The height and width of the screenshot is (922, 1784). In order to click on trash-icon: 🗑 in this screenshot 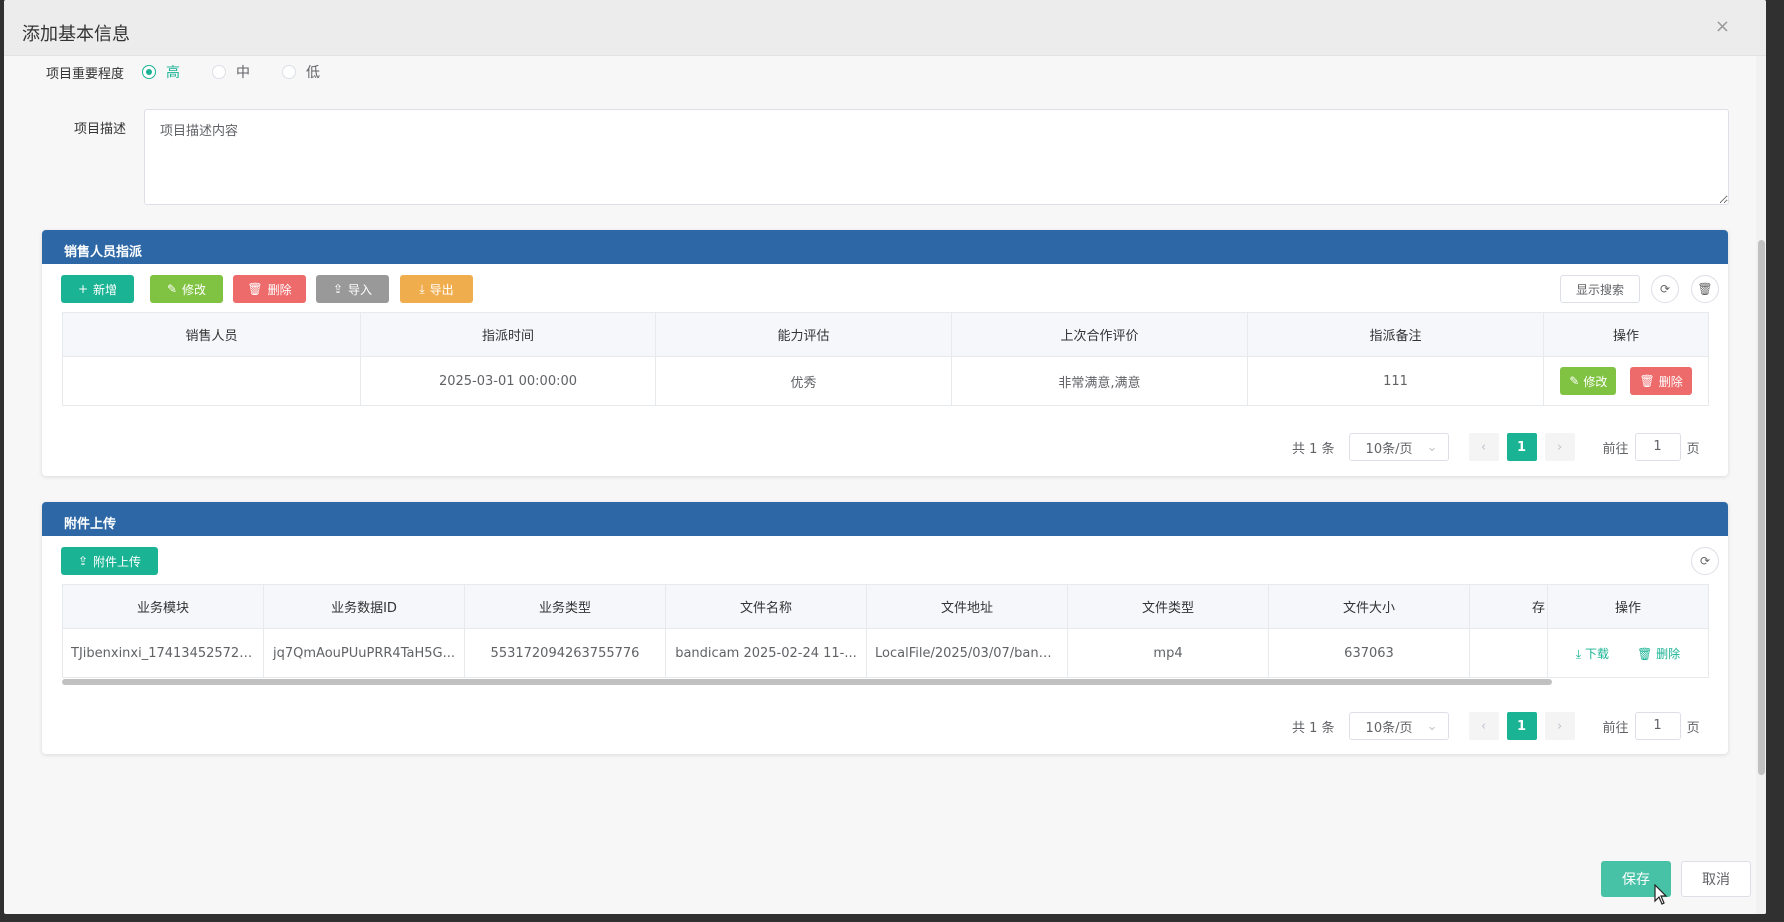, I will do `click(1647, 381)`.